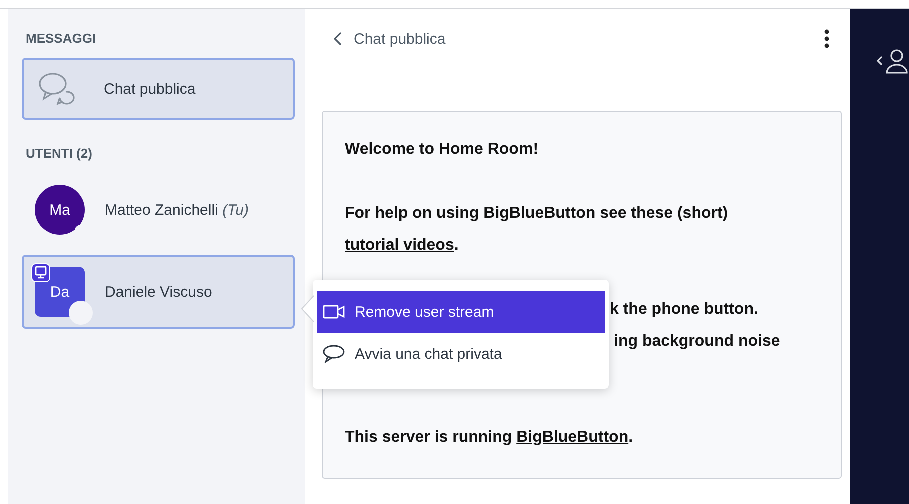 This screenshot has height=504, width=909. I want to click on user-avatar: Ma, so click(60, 210).